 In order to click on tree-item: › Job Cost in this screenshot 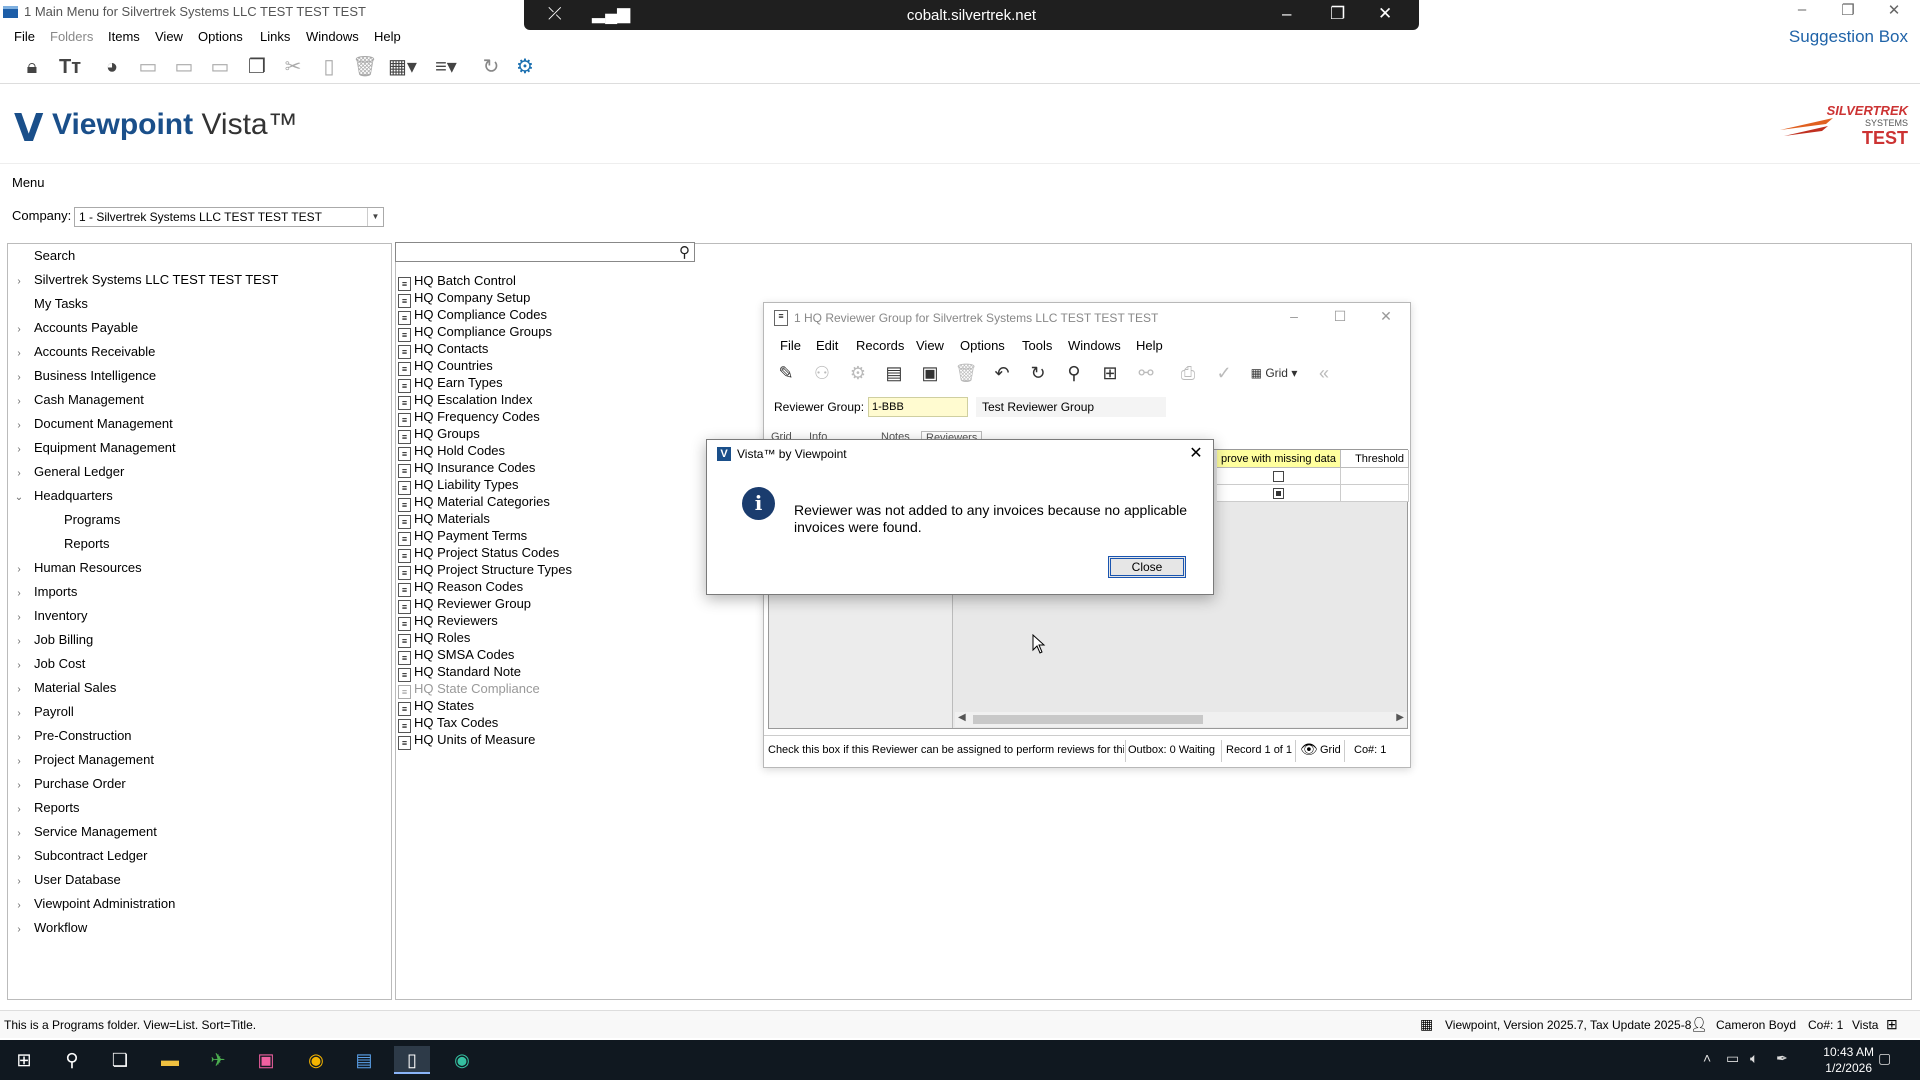, I will do `click(48, 664)`.